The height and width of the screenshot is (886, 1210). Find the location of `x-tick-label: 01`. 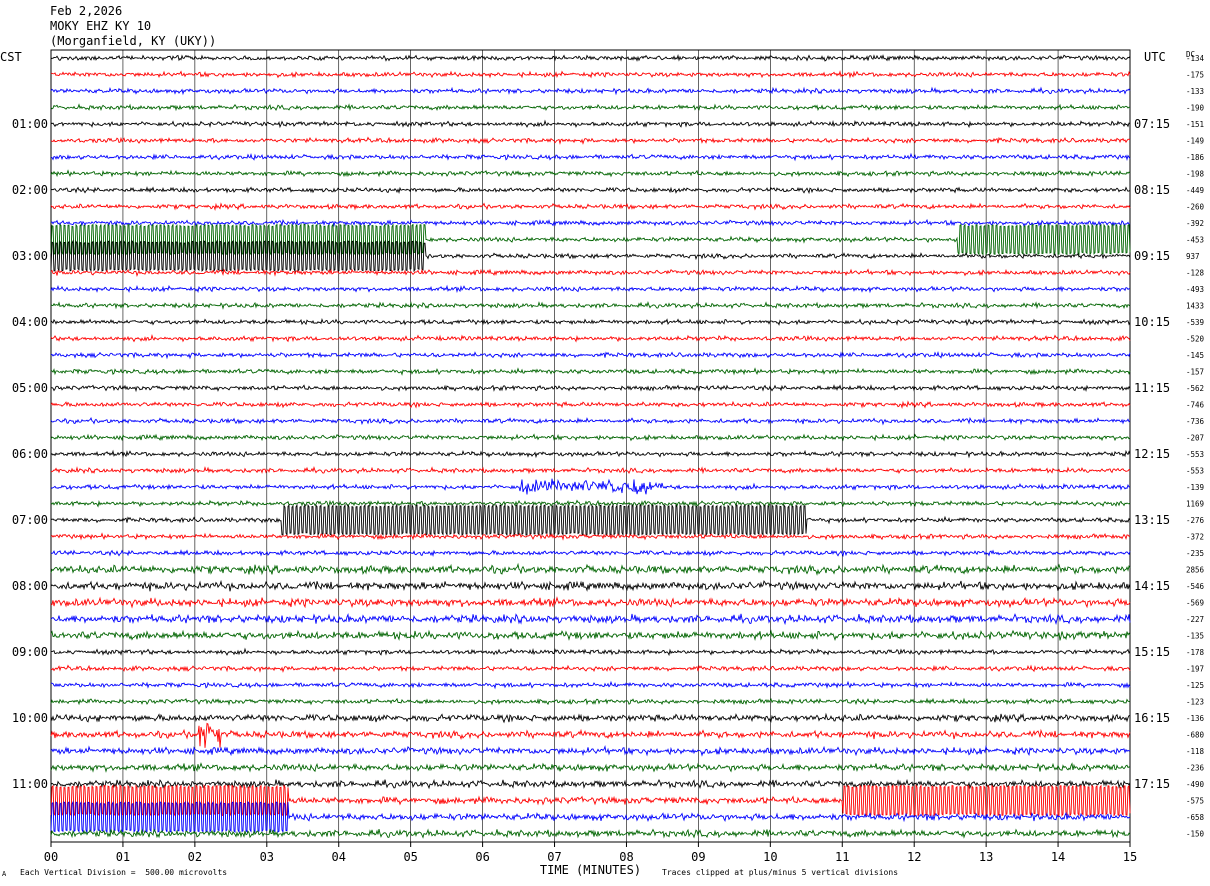

x-tick-label: 01 is located at coordinates (123, 857).